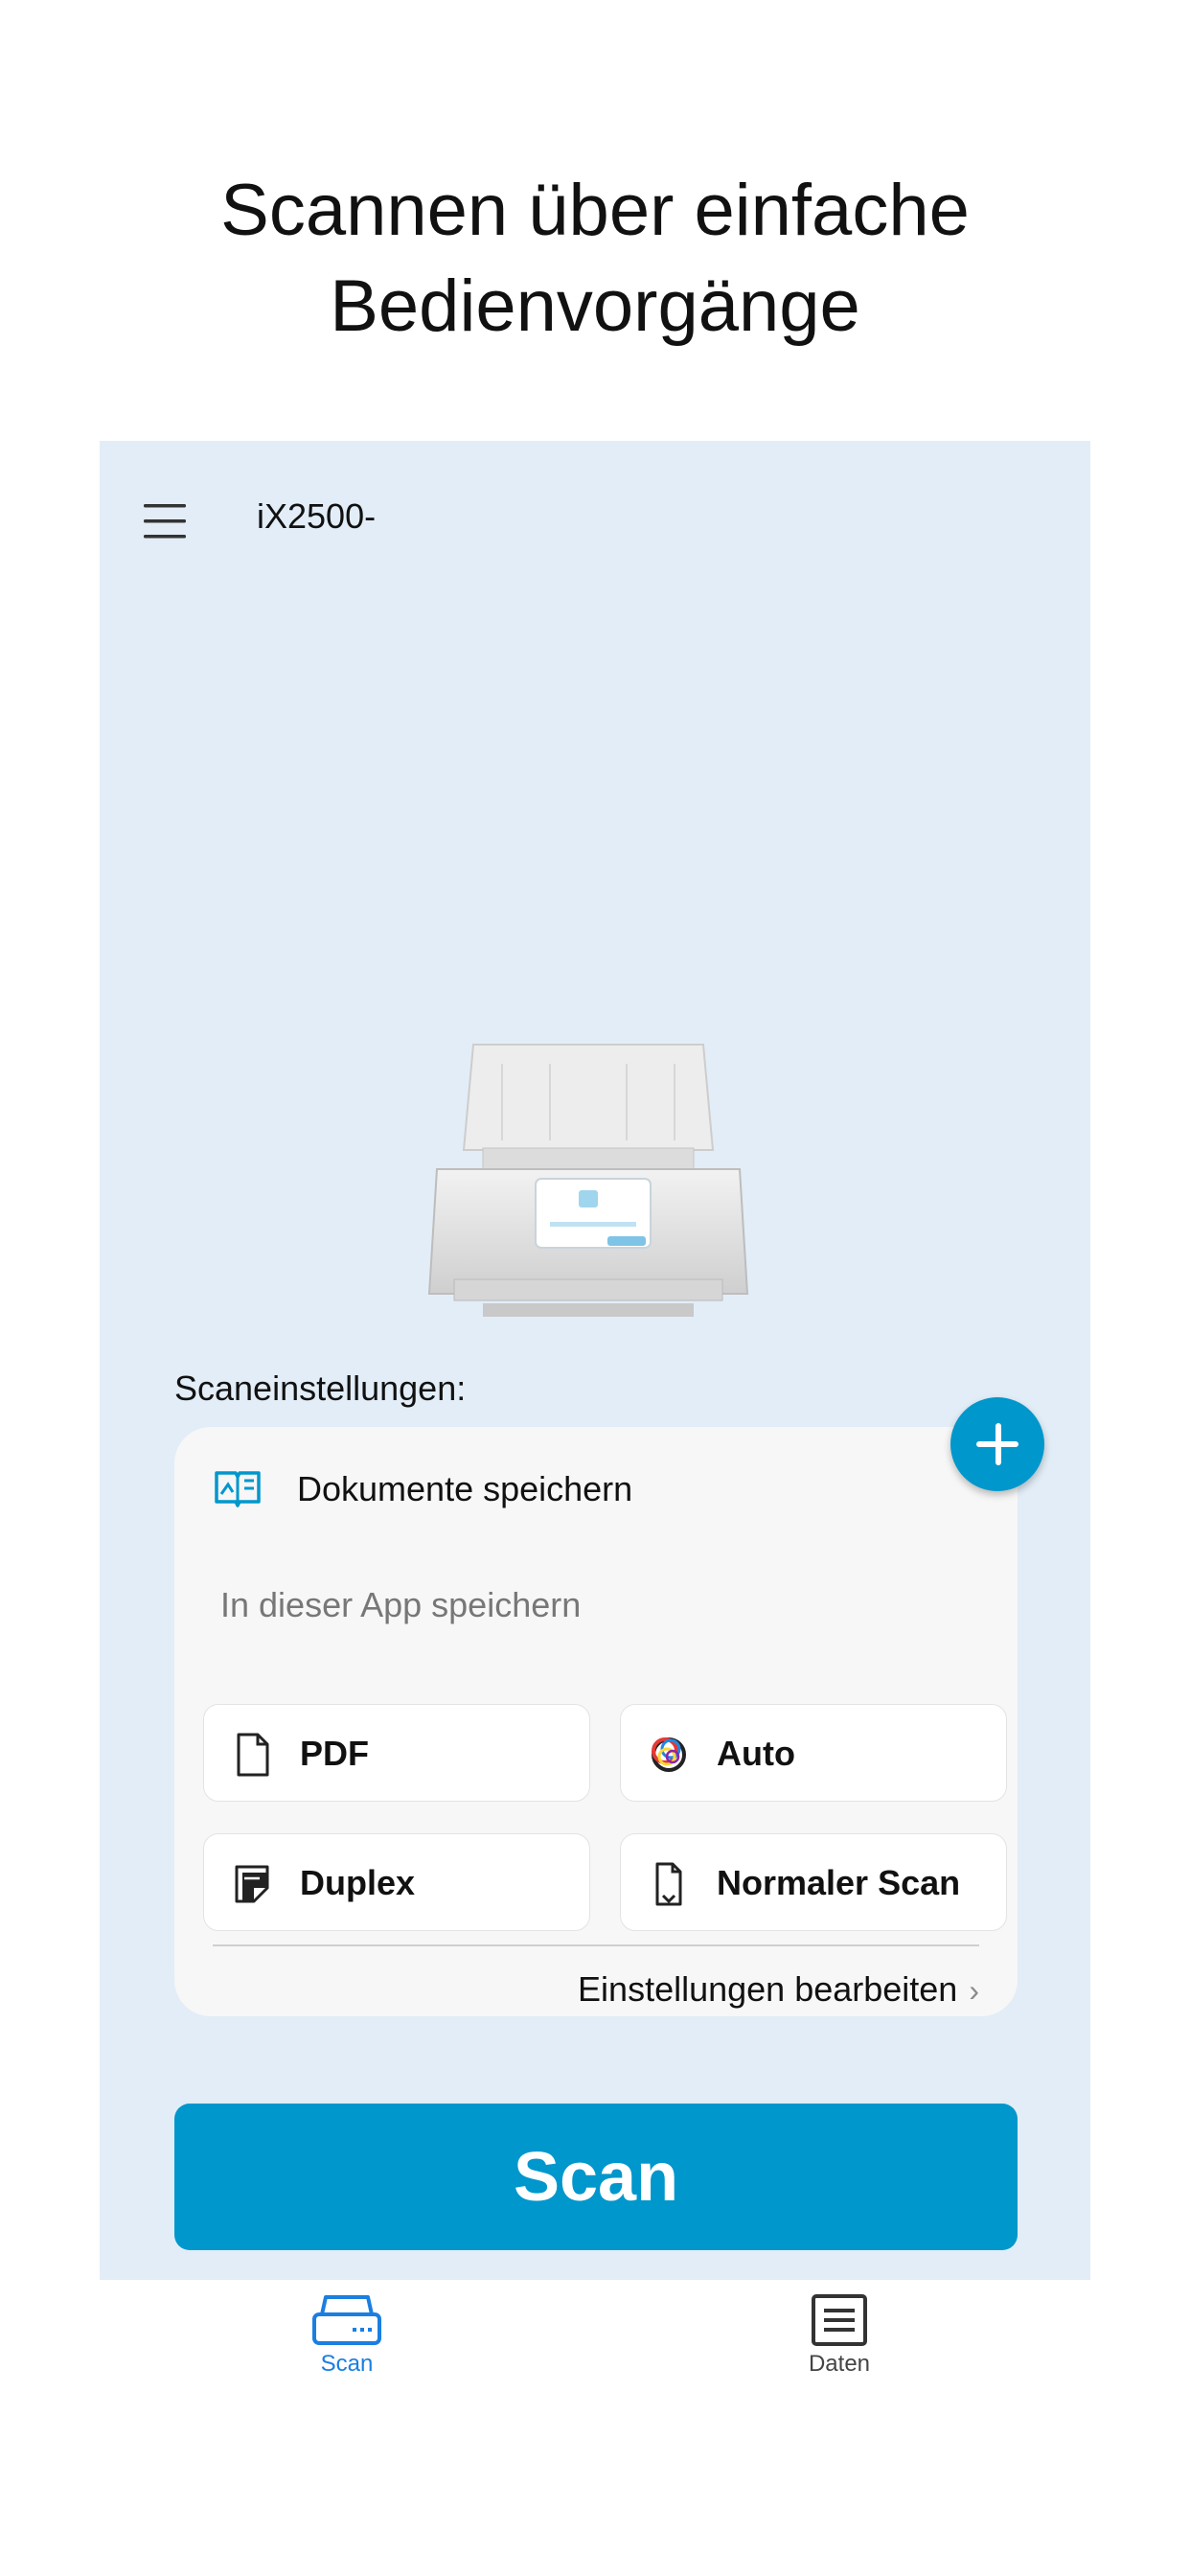 The height and width of the screenshot is (2576, 1190). What do you see at coordinates (756, 1753) in the screenshot?
I see `option-color-mode-label: Auto` at bounding box center [756, 1753].